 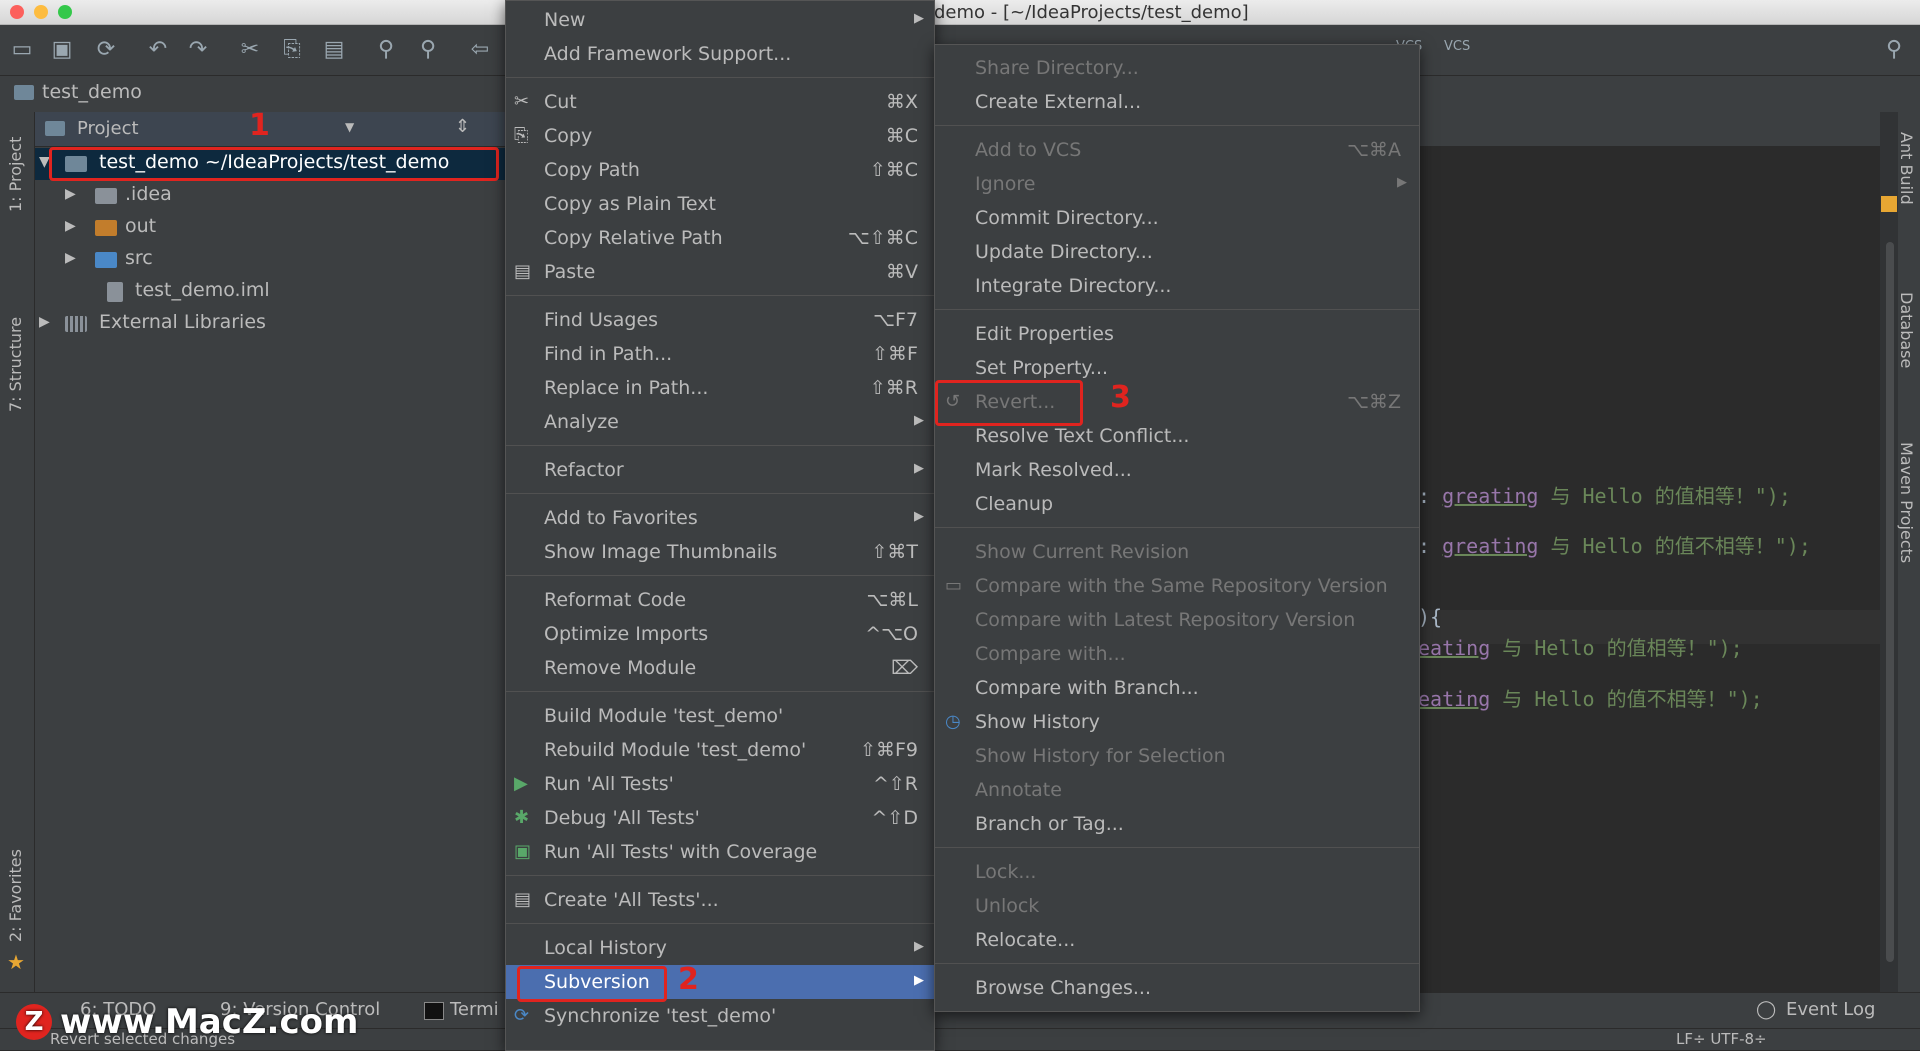 I want to click on vcs-commit-icon: VCS, so click(x=1457, y=46).